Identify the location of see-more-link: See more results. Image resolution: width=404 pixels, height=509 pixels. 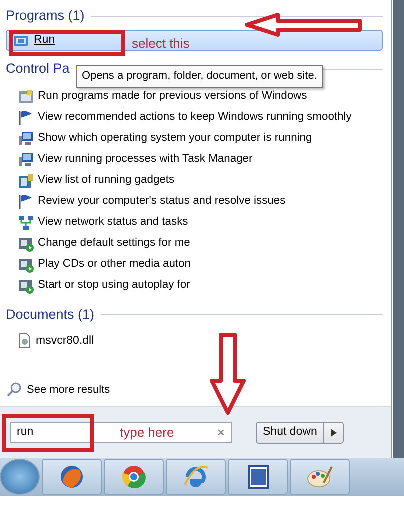
(68, 390).